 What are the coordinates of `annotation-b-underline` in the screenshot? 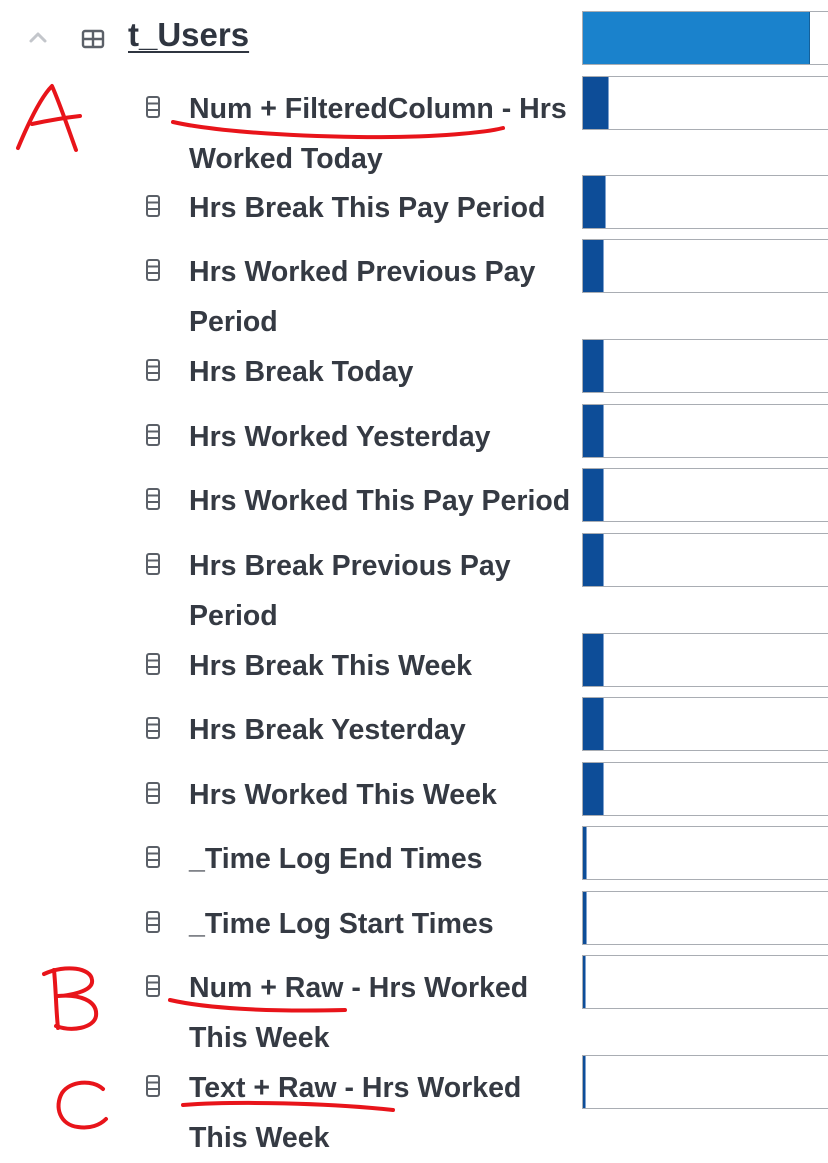 It's located at (257, 1005).